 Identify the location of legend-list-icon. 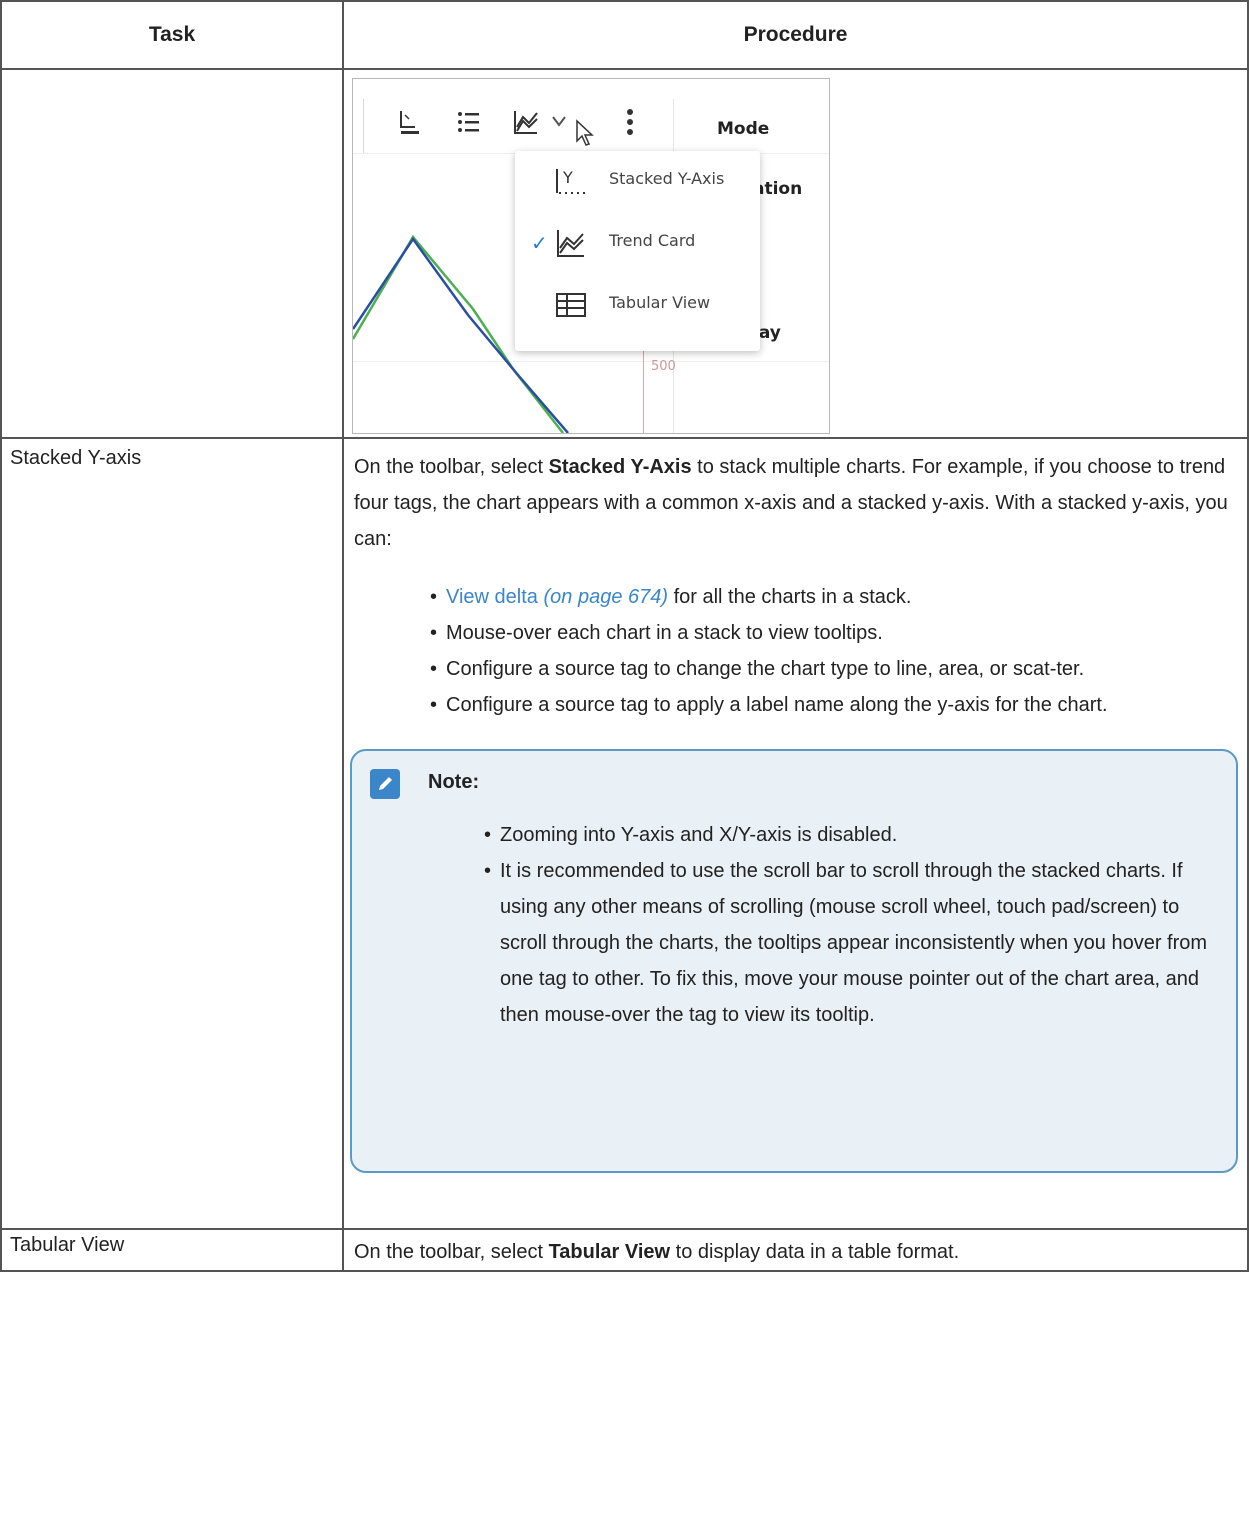
(468, 122).